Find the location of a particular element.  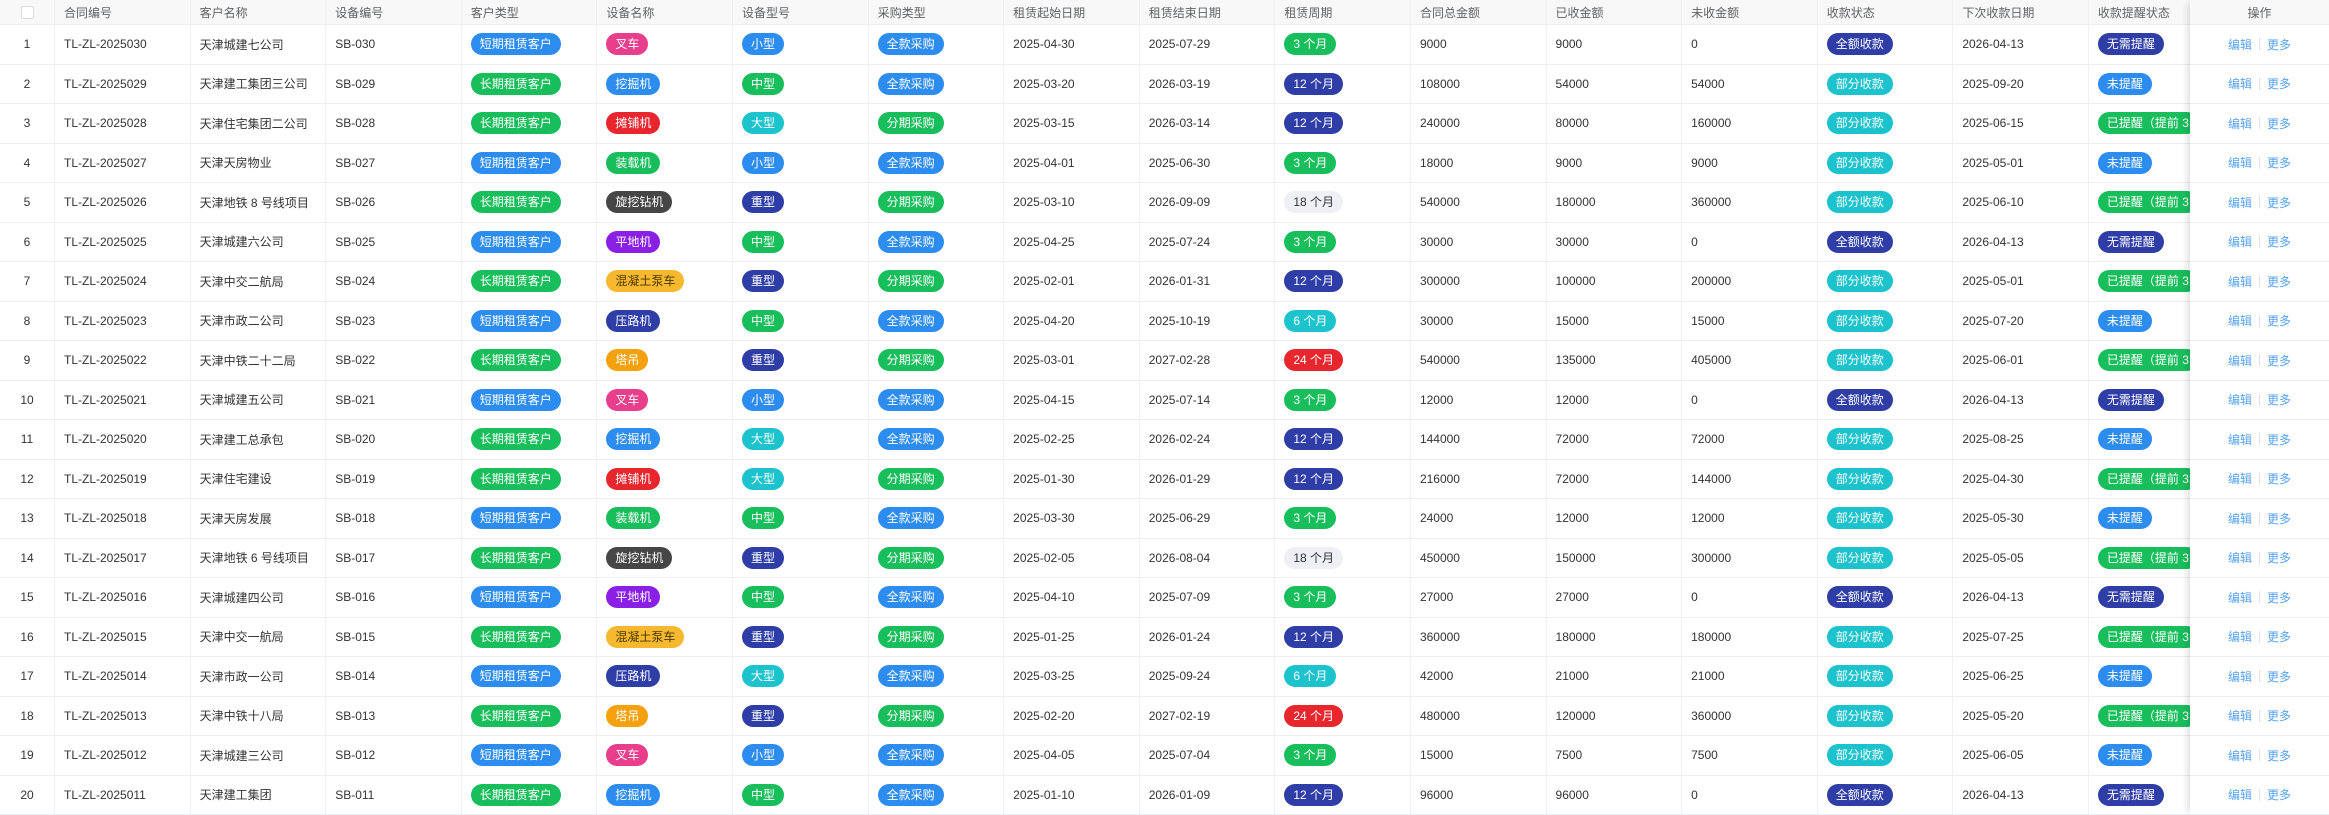

lease-period-tag: 18 个月 is located at coordinates (1314, 202).